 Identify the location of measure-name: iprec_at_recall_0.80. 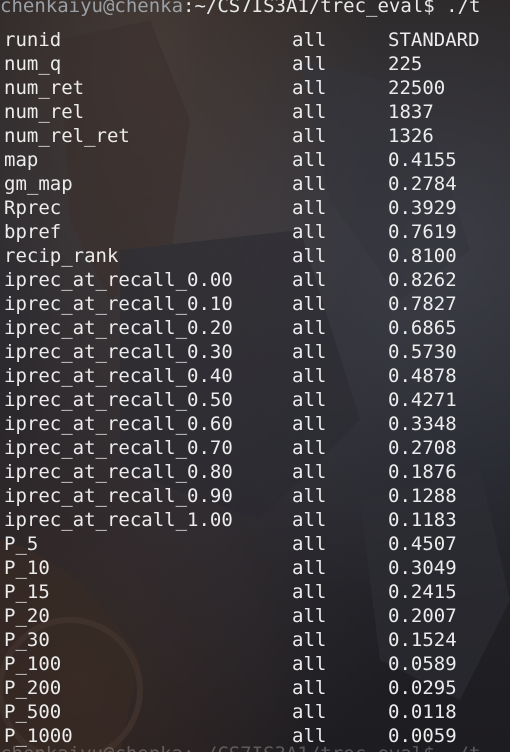
(118, 472).